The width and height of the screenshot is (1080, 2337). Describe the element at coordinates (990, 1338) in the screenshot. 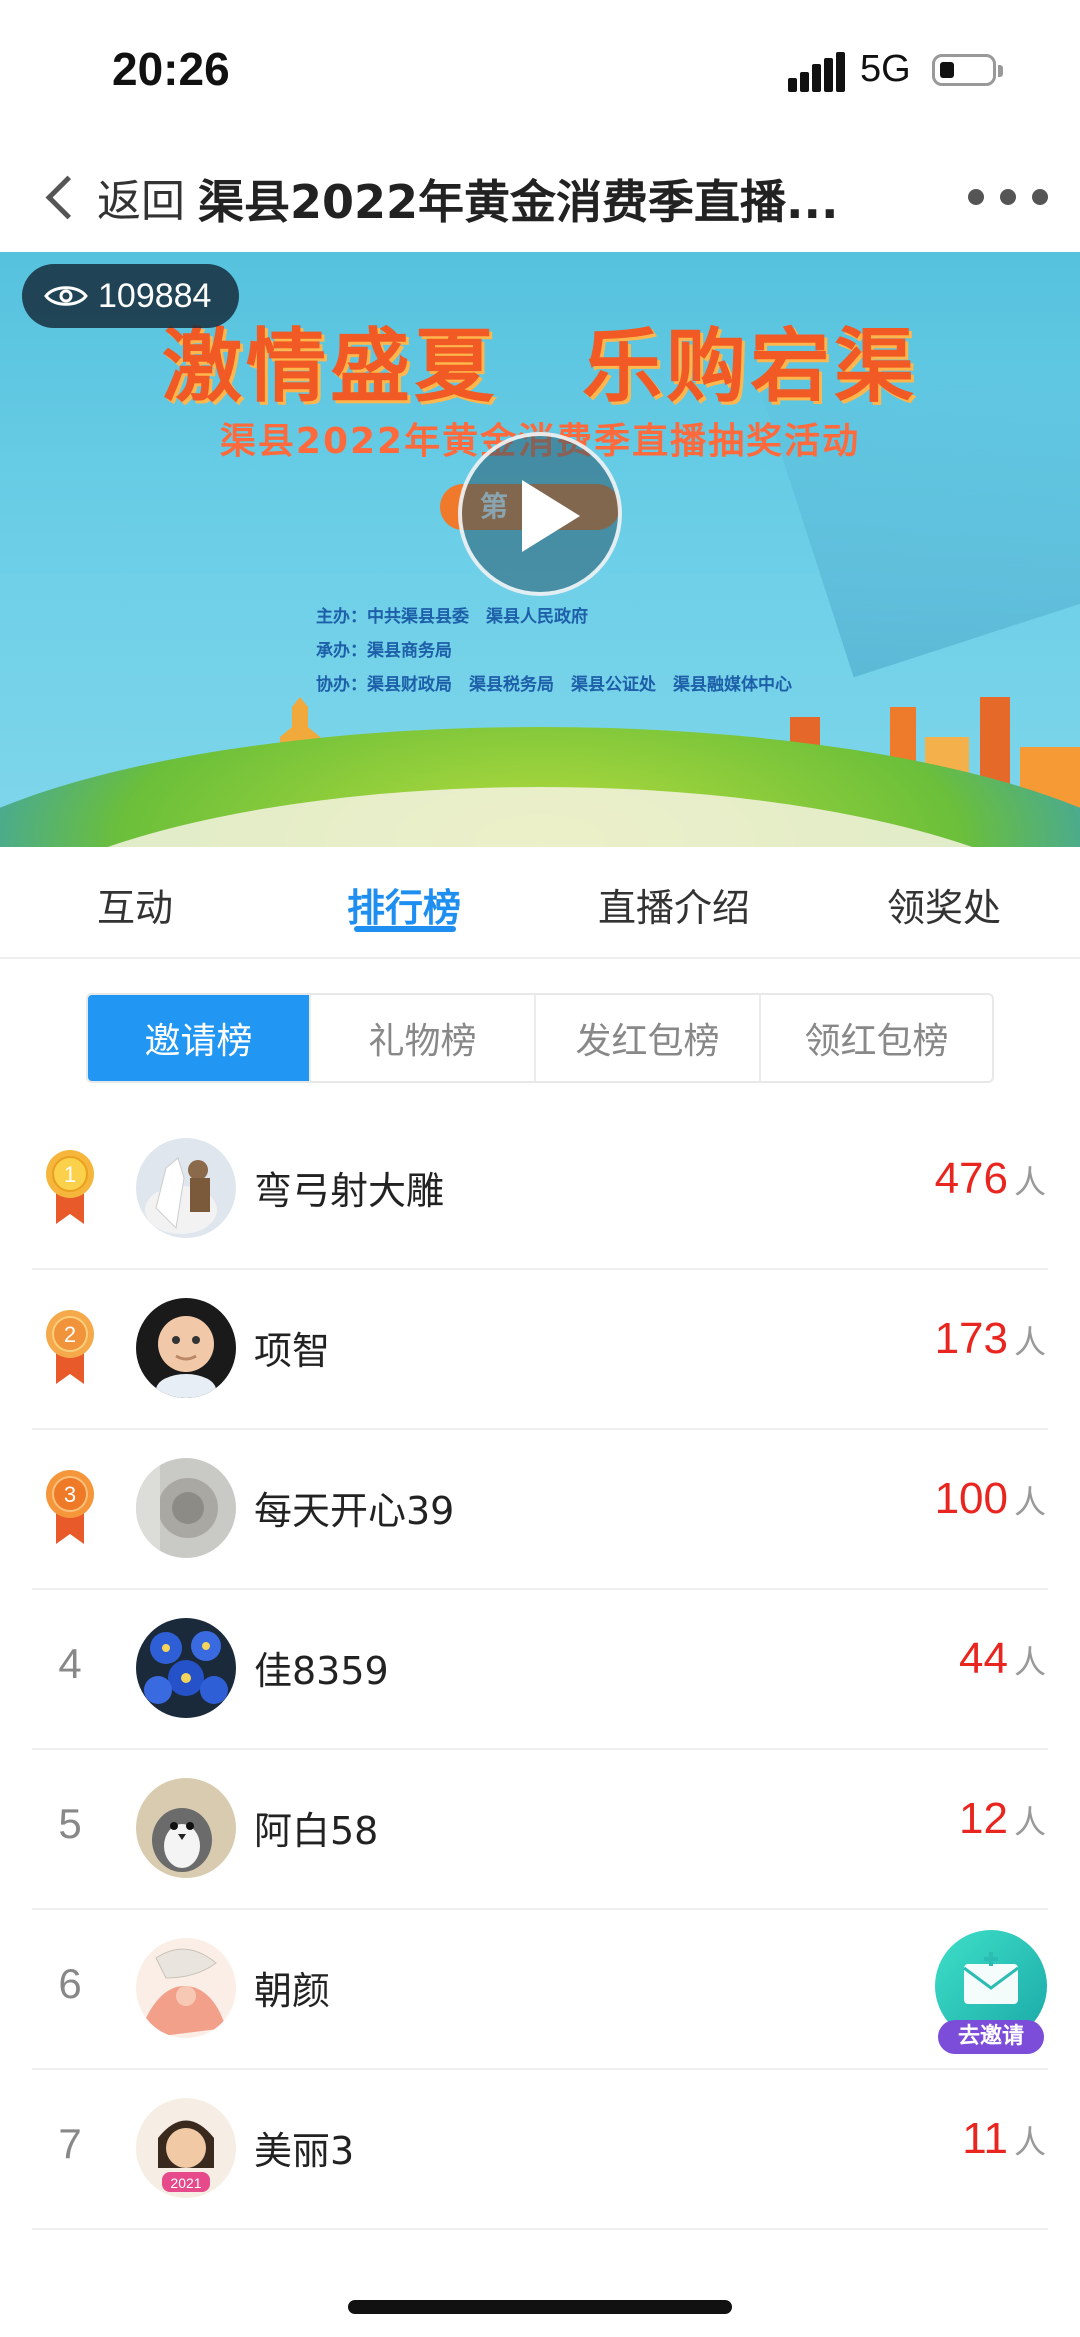

I see `invite-count: 173 人` at that location.